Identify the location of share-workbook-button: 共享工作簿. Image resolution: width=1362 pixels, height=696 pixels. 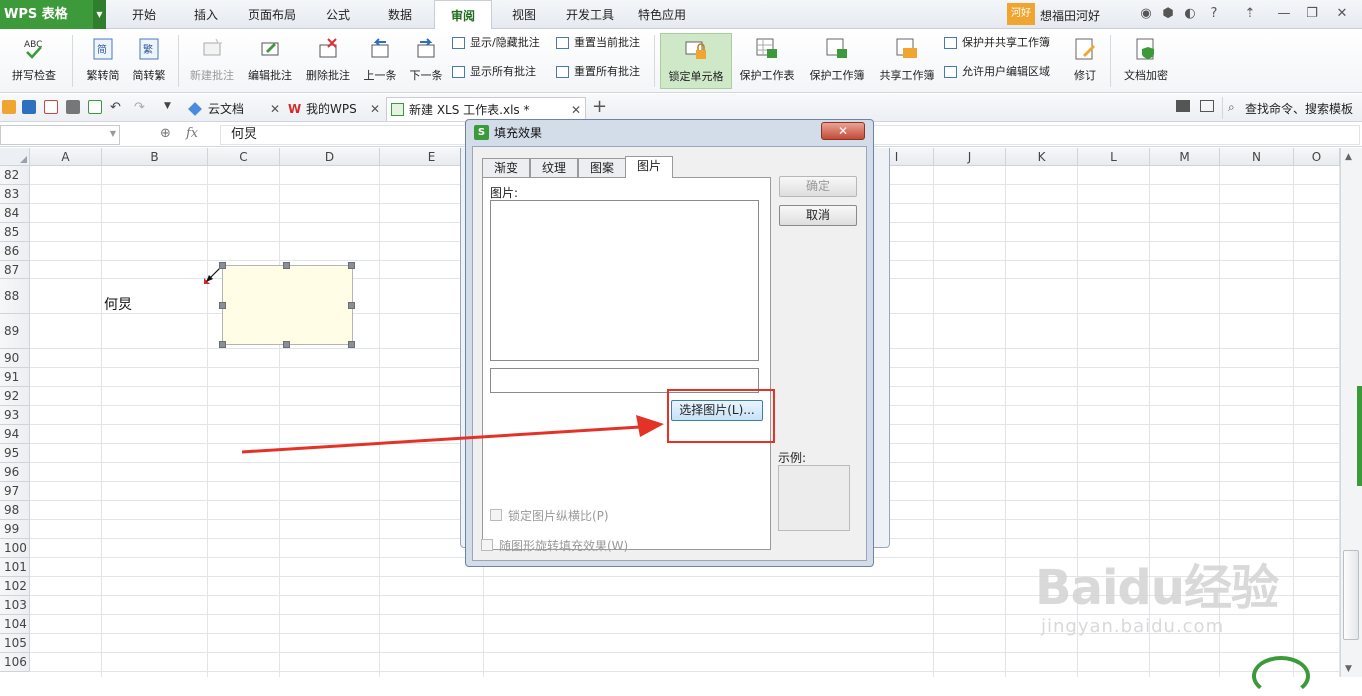
(907, 61).